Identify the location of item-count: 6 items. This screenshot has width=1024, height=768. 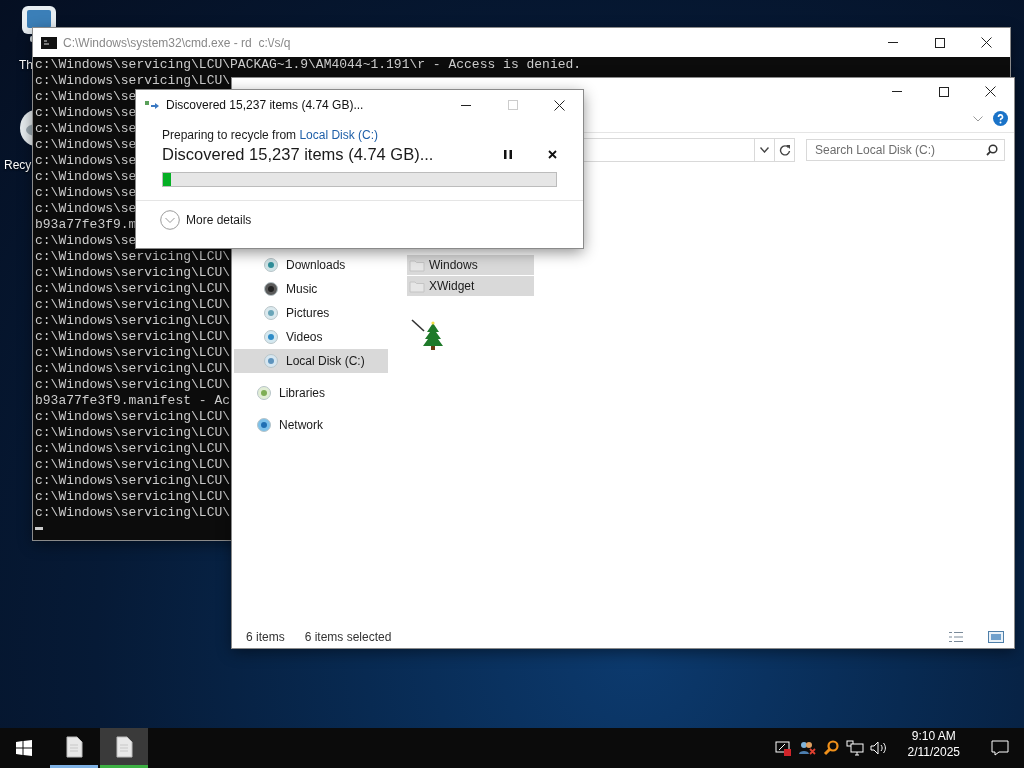
(265, 637).